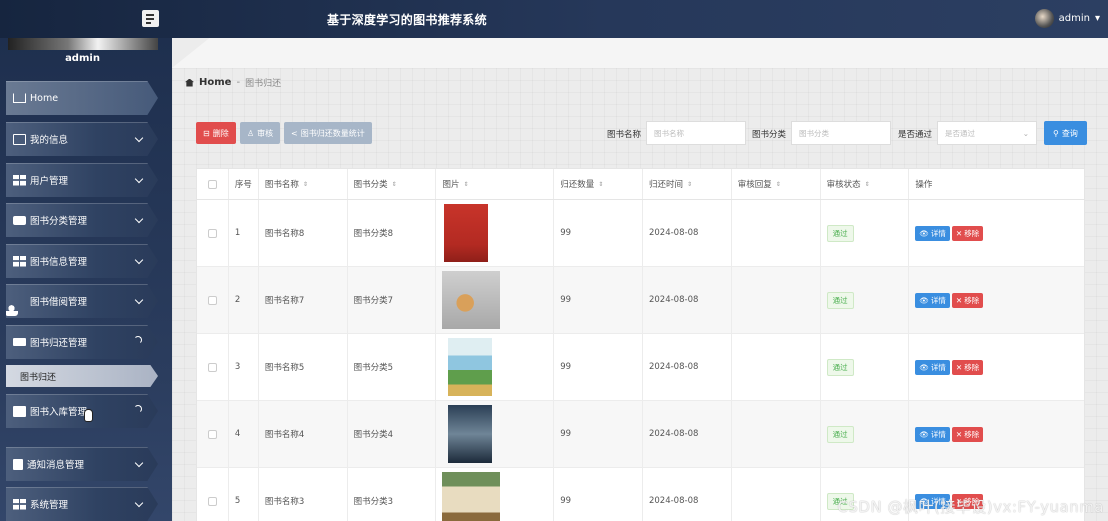 Image resolution: width=1108 pixels, height=521 pixels. What do you see at coordinates (640, 367) in the screenshot?
I see `table-row: 3 图书名称5 图书分类5 99 2024-08-08 通过 👁 详情 ✕ 移除` at bounding box center [640, 367].